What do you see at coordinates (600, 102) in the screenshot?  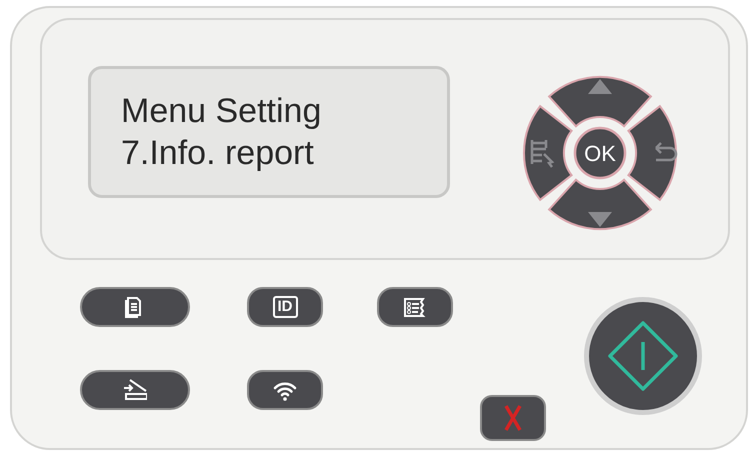 I see `up-button` at bounding box center [600, 102].